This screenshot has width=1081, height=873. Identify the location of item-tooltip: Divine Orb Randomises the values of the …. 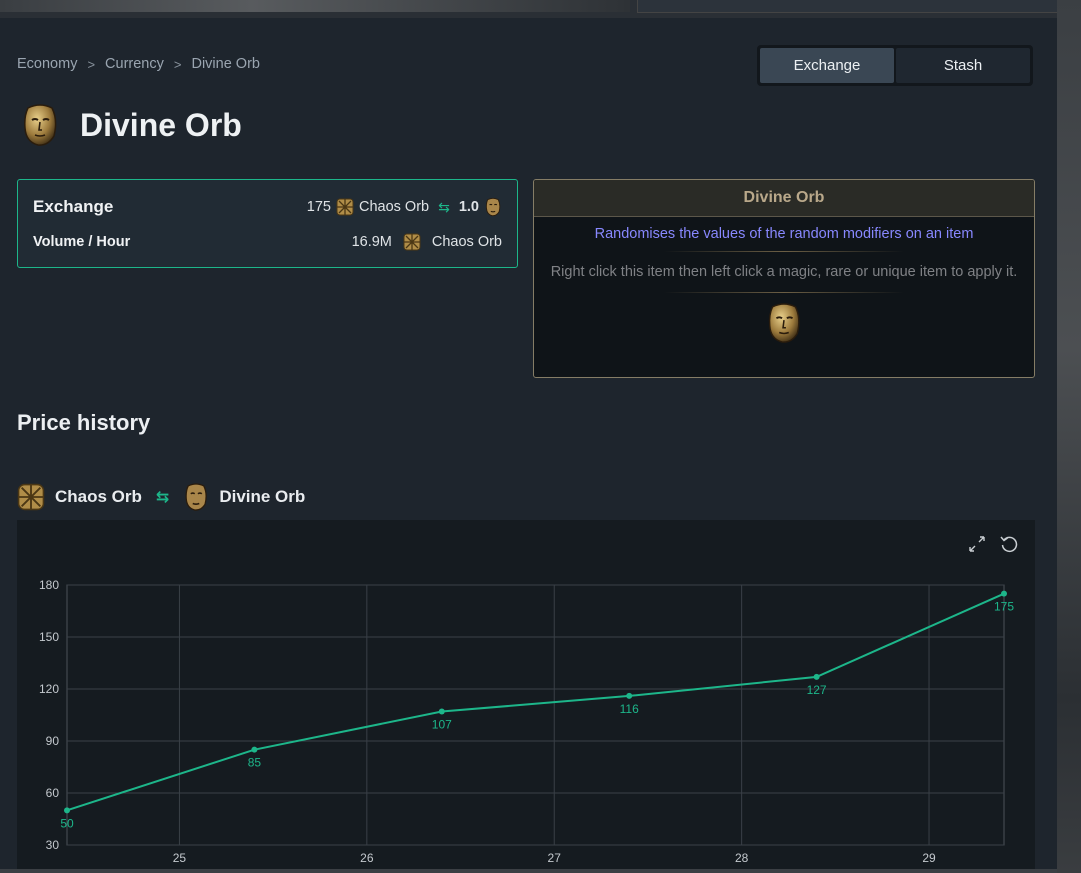
(784, 278).